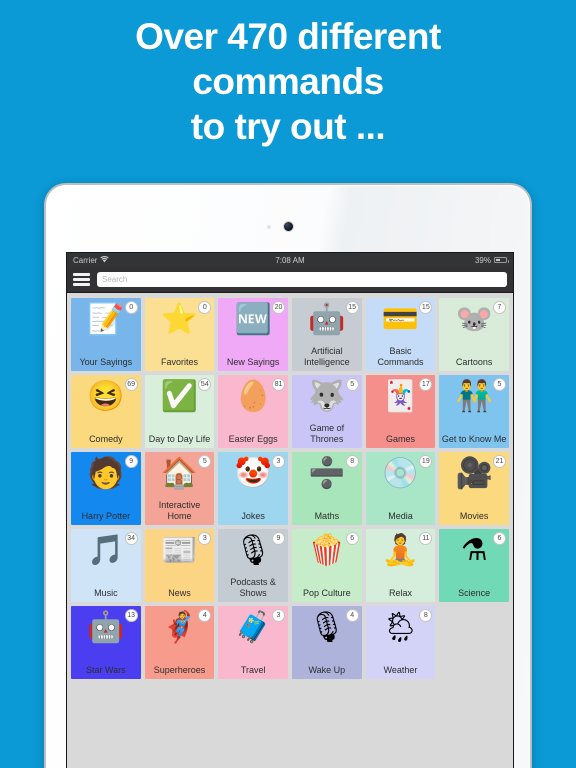 The height and width of the screenshot is (768, 576). I want to click on tile-count-badge: 69, so click(131, 384).